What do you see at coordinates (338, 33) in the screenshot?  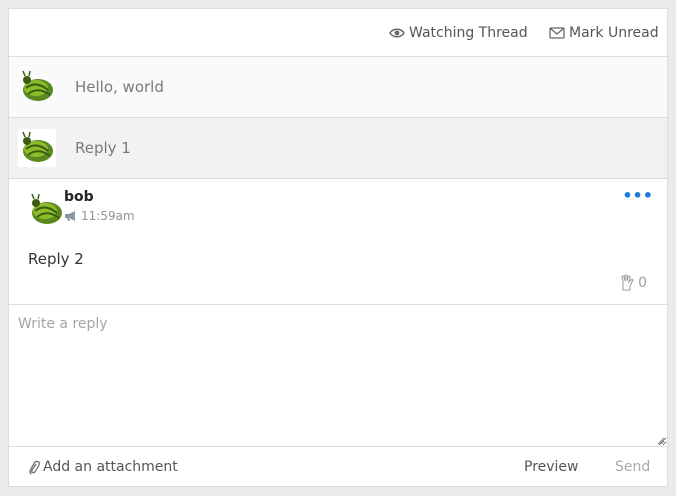 I see `thread-toolbar: Watching Thread Mark Unread` at bounding box center [338, 33].